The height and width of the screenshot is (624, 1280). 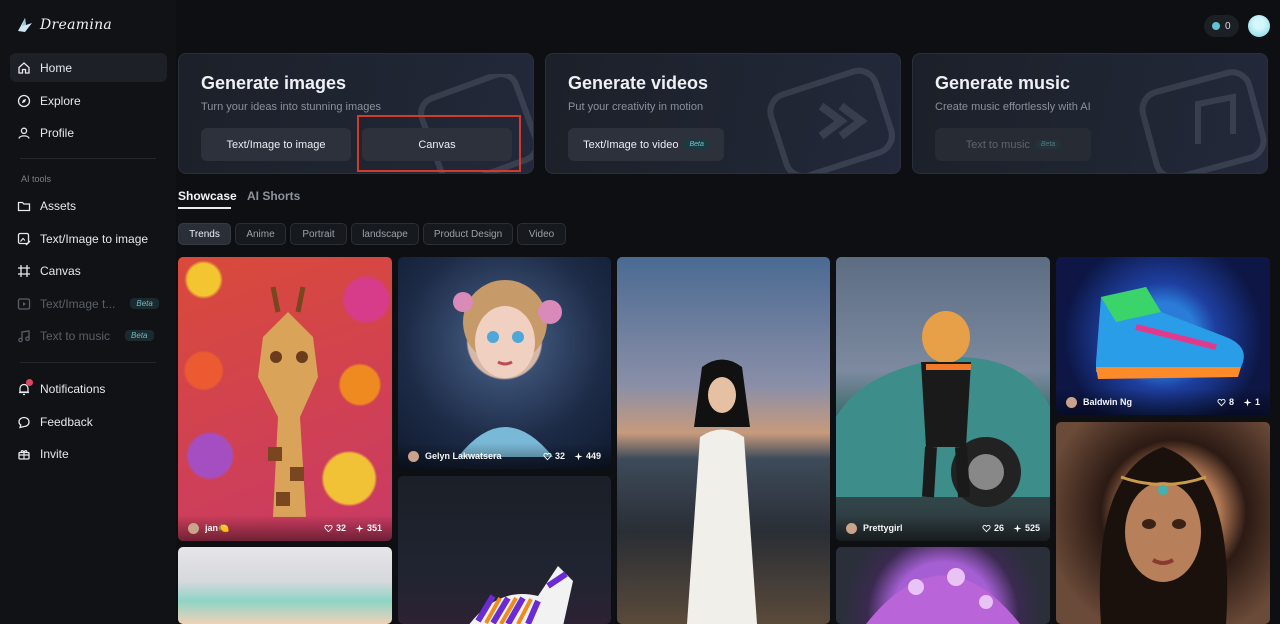 What do you see at coordinates (73, 388) in the screenshot?
I see `sidebar-item-label: Notifications` at bounding box center [73, 388].